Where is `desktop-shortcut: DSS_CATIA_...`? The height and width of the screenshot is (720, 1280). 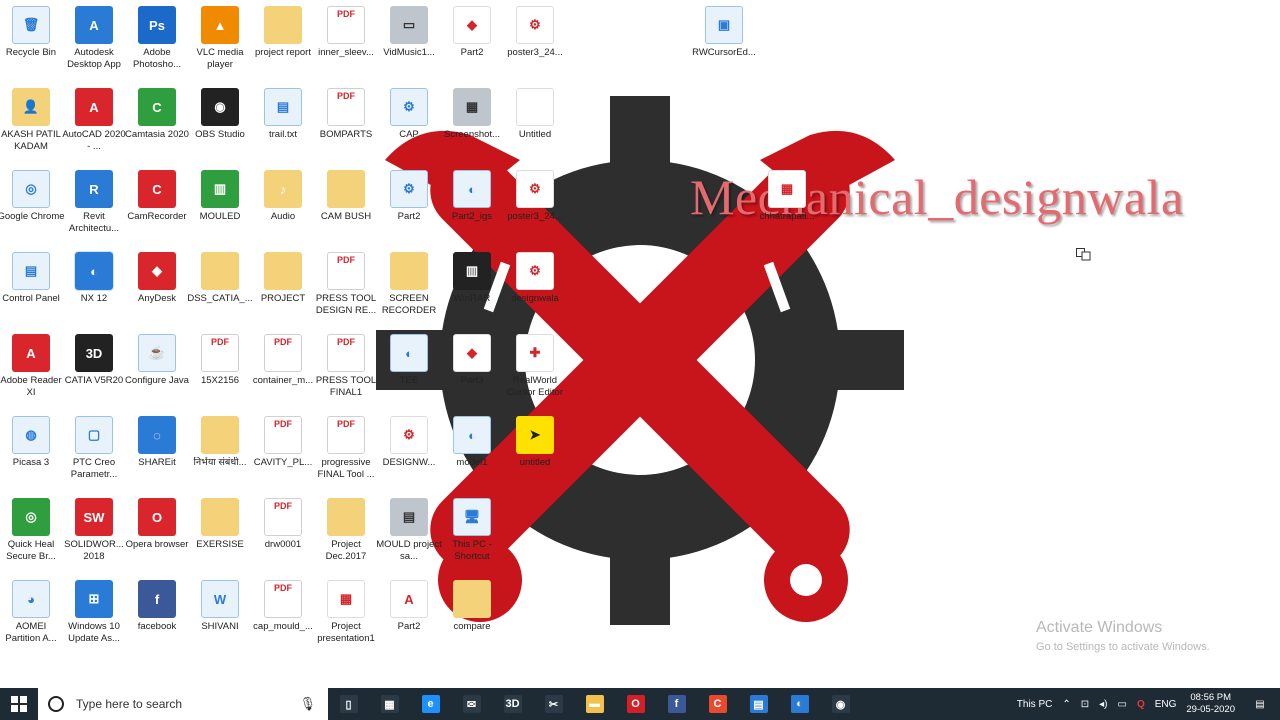 desktop-shortcut: DSS_CATIA_... is located at coordinates (220, 290).